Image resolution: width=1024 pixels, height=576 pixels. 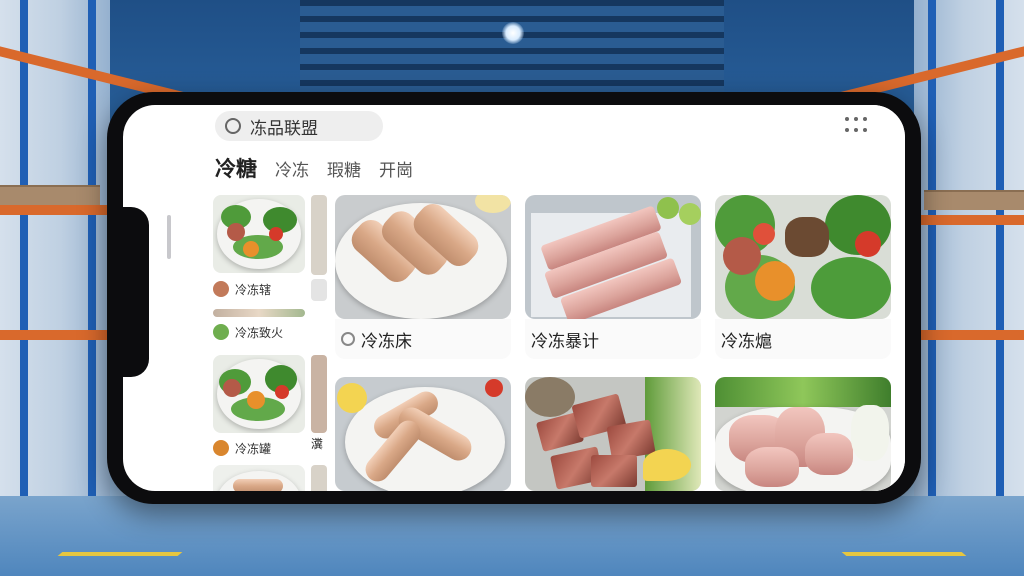 What do you see at coordinates (253, 289) in the screenshot?
I see `sidebar-item-text: 冷冻辖` at bounding box center [253, 289].